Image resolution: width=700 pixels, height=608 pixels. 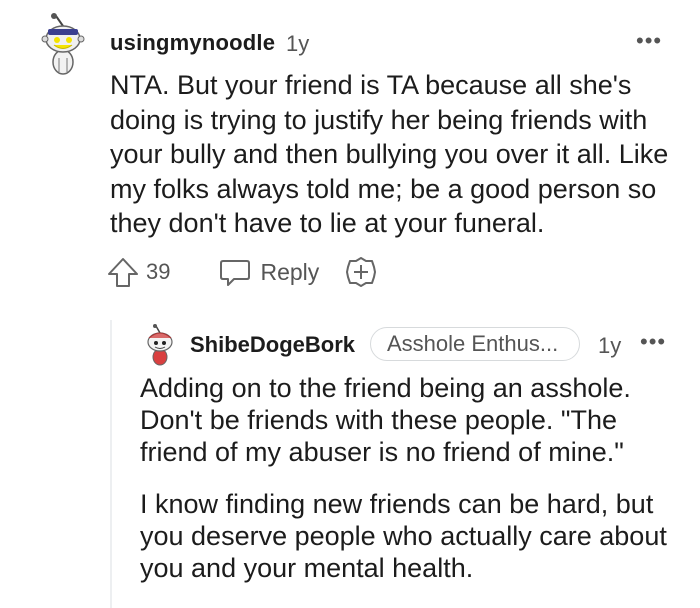 I want to click on speech-bubble-icon, so click(x=235, y=273).